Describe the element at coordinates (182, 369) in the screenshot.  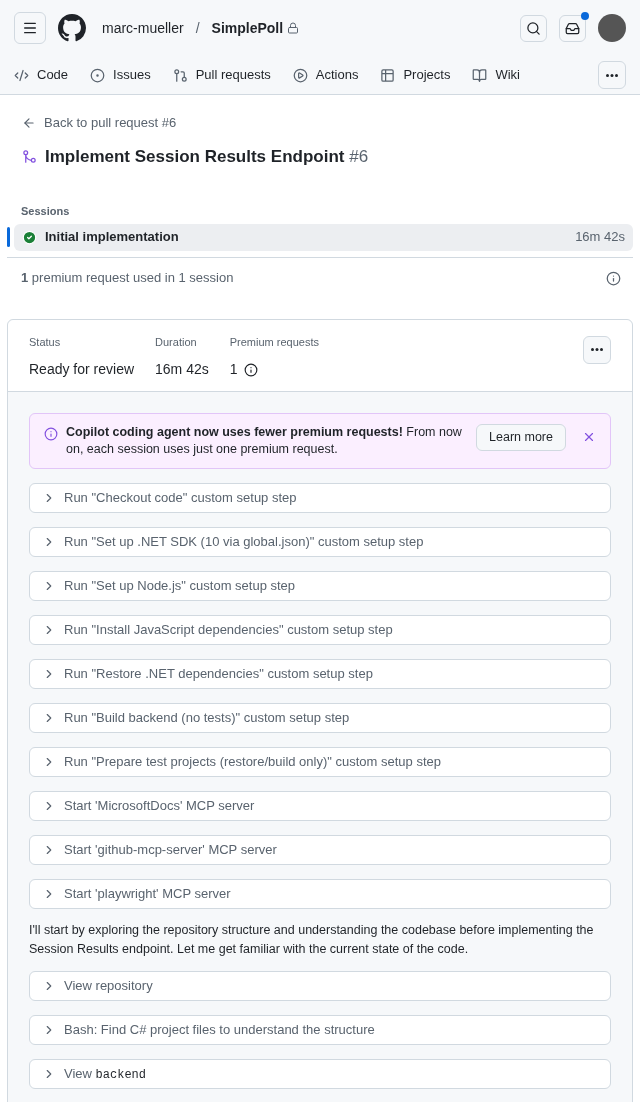
I see `stat-value: 16m 42s` at that location.